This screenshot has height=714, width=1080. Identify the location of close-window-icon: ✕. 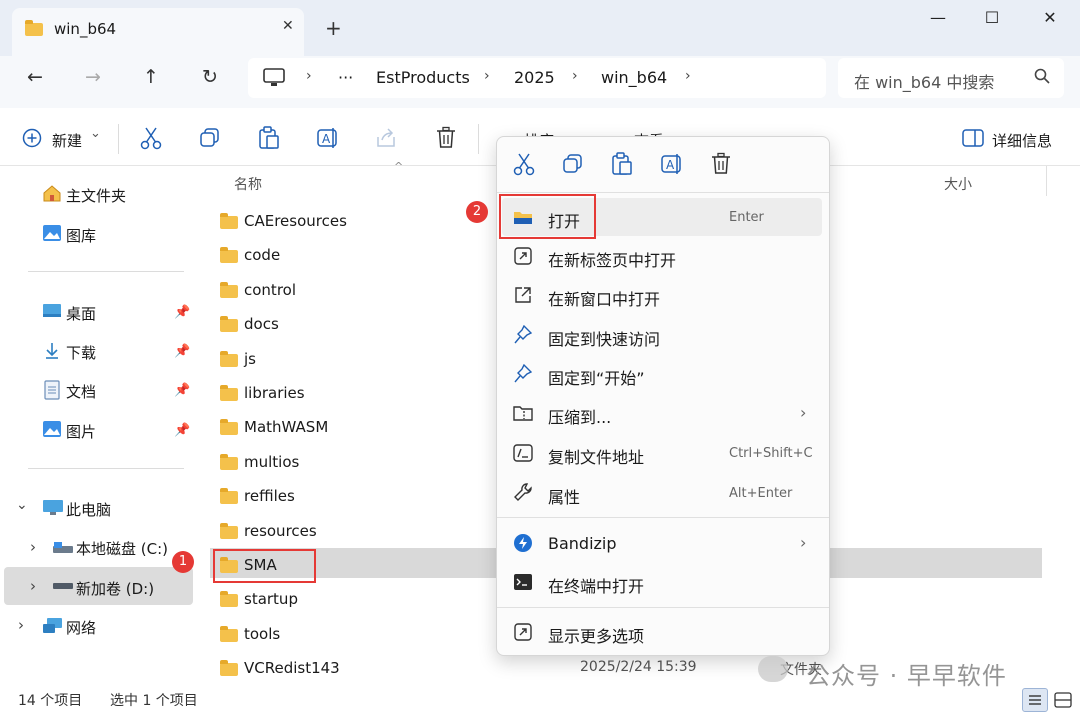
(1050, 19).